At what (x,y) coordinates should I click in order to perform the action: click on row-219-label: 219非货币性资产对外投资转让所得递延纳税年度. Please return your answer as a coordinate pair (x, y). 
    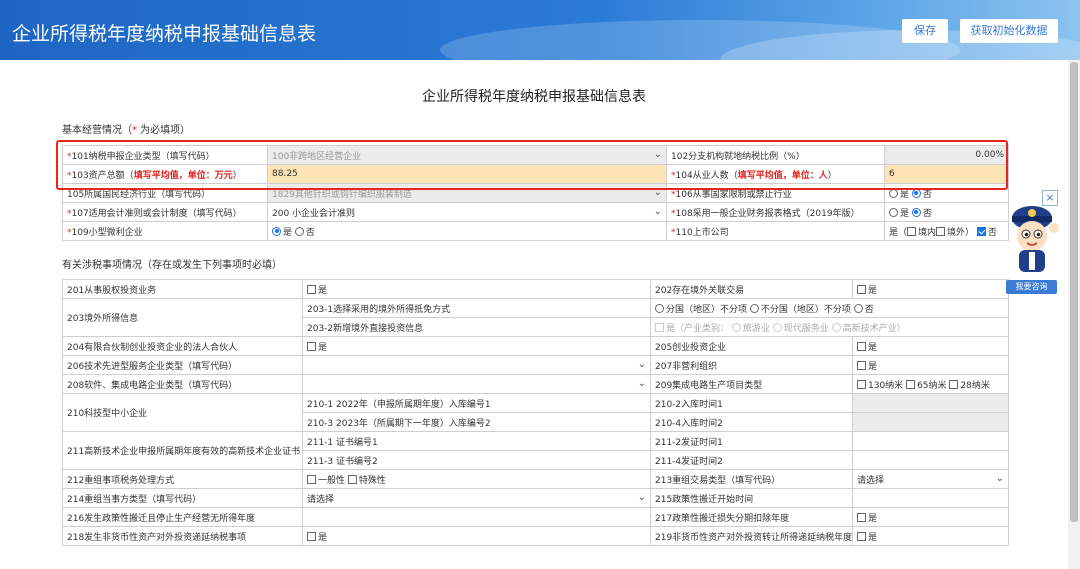
    Looking at the image, I should click on (751, 536).